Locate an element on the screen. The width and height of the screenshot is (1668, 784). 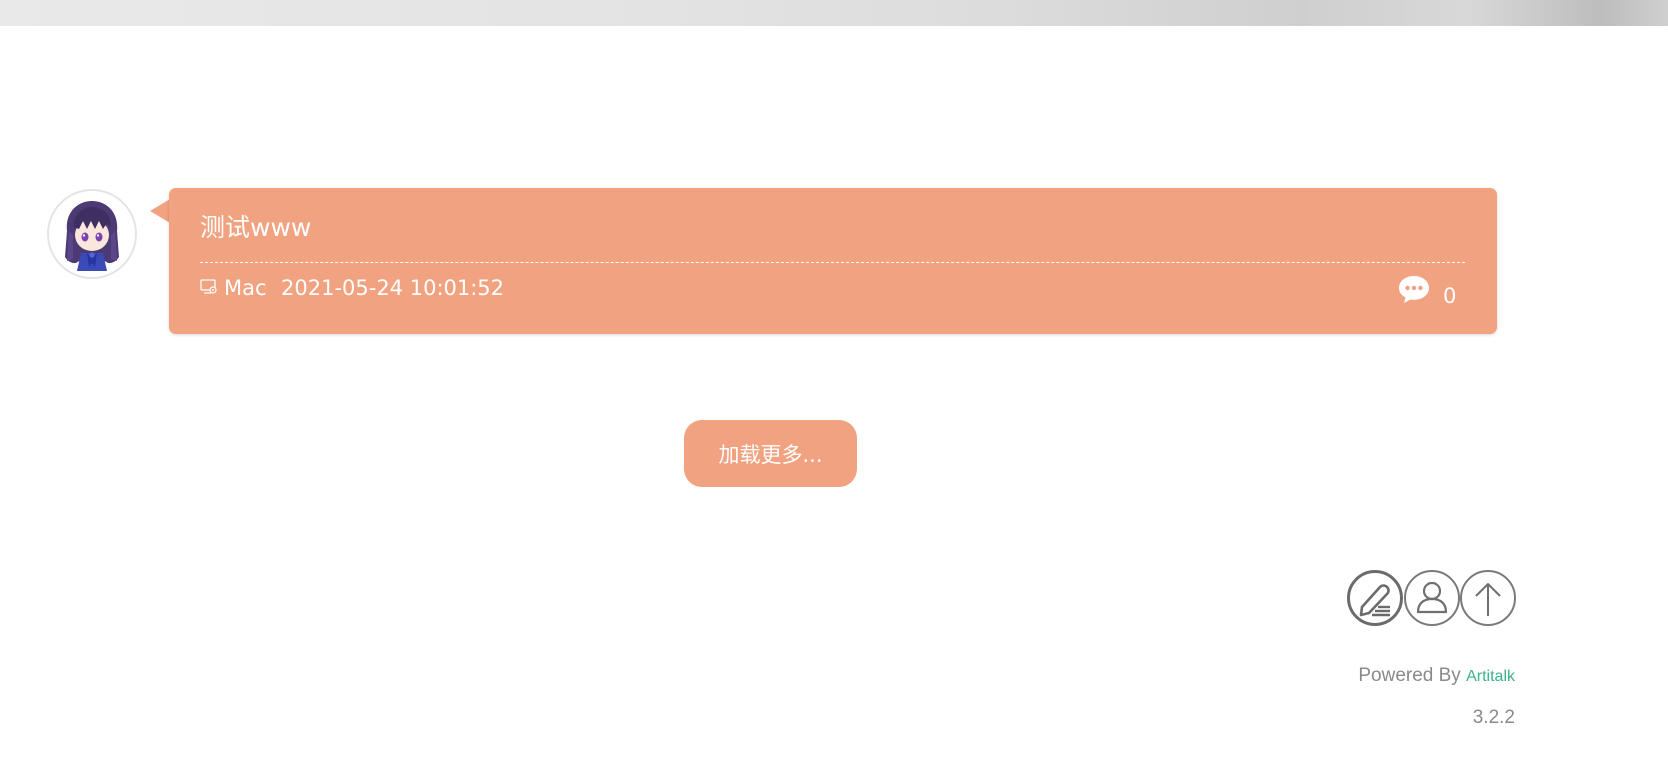
powered-by: Powered By Artitalk is located at coordinates (1436, 676).